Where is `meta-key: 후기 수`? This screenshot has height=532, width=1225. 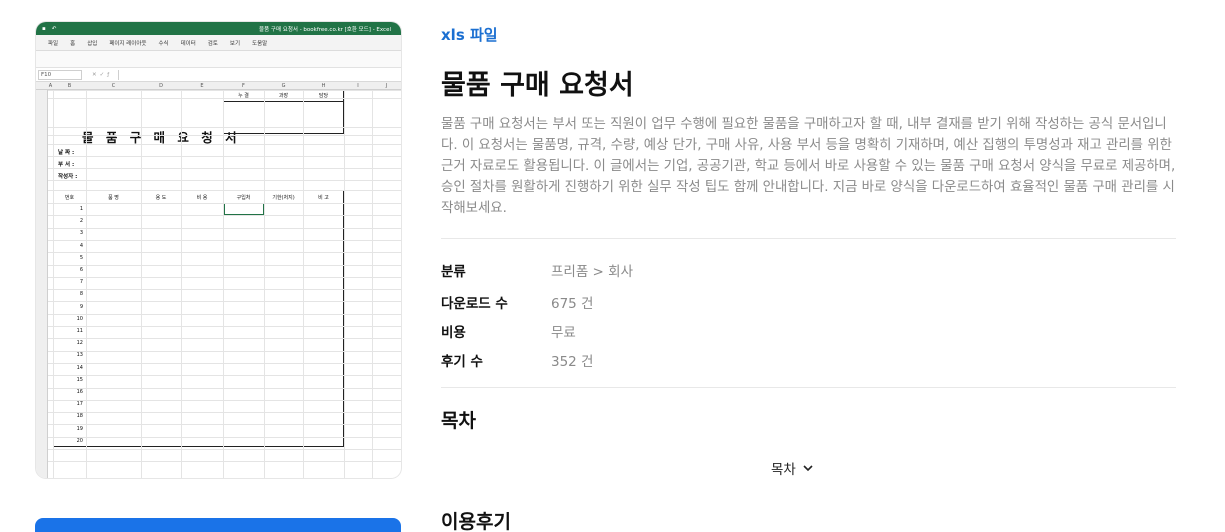
meta-key: 후기 수 is located at coordinates (462, 362).